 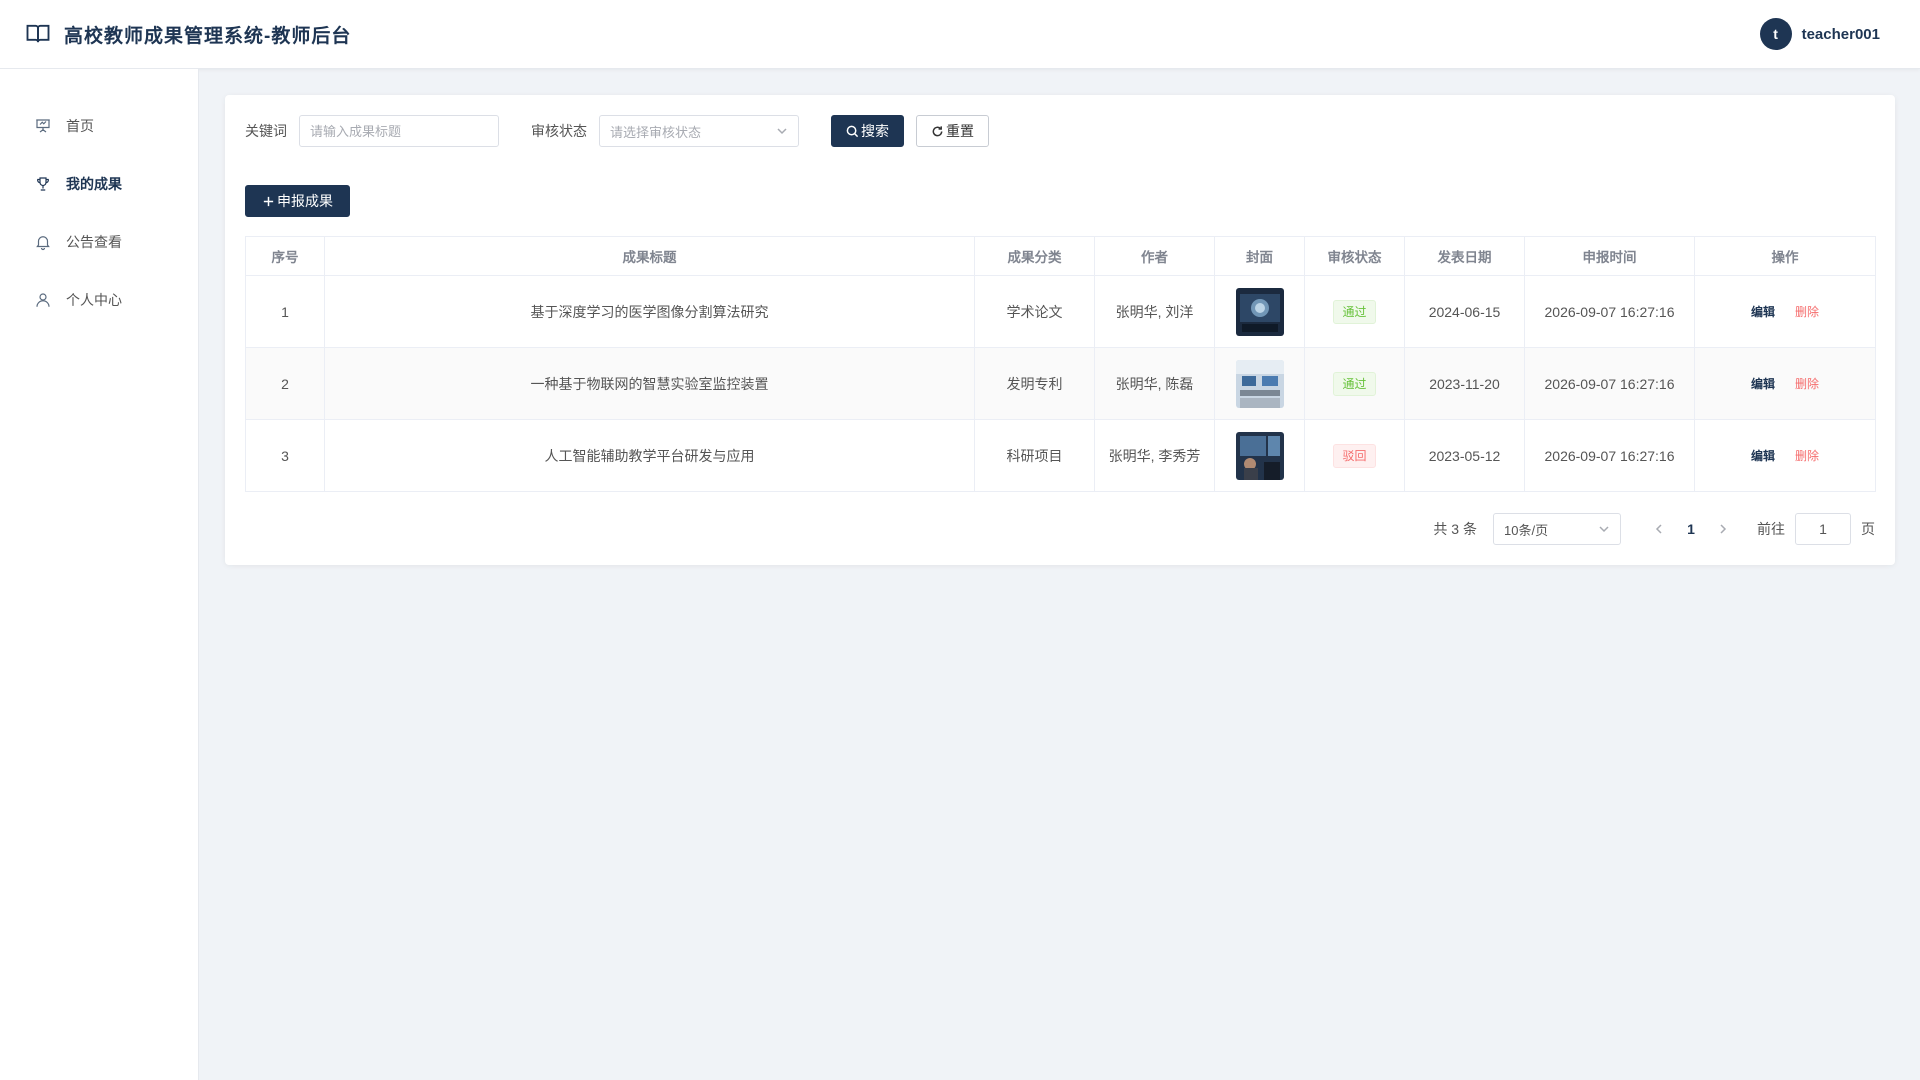 What do you see at coordinates (937, 130) in the screenshot?
I see `refresh-icon` at bounding box center [937, 130].